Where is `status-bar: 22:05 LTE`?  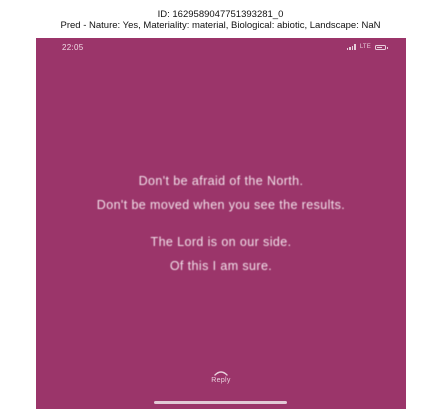
status-bar: 22:05 LTE is located at coordinates (221, 49).